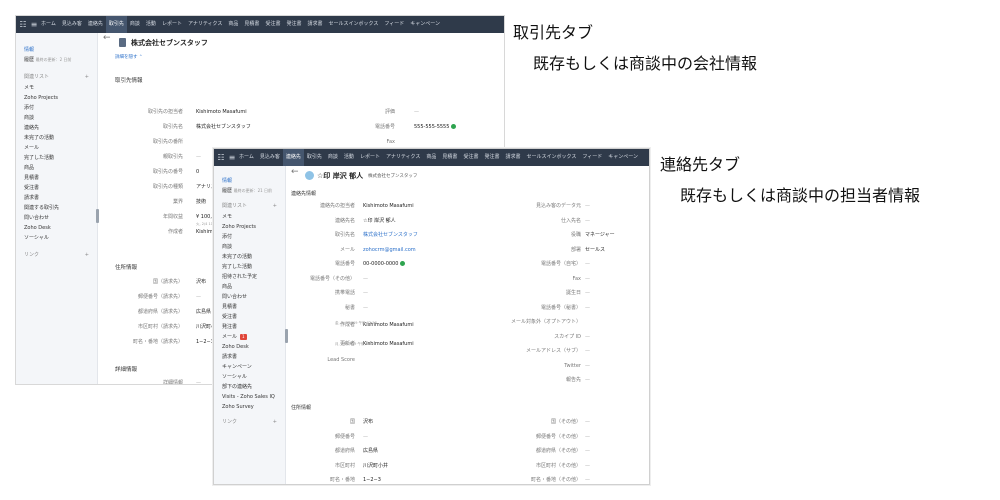 This screenshot has width=1000, height=500. Describe the element at coordinates (56, 208) in the screenshot. I see `sidebar-item: 関連する取引先` at that location.